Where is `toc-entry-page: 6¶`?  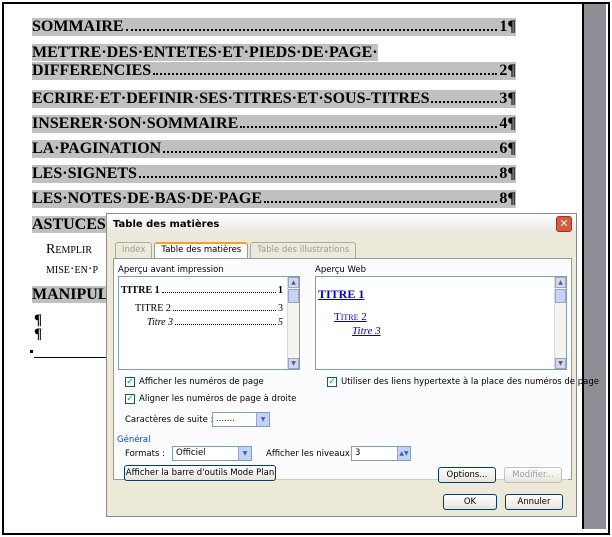 toc-entry-page: 6¶ is located at coordinates (507, 148).